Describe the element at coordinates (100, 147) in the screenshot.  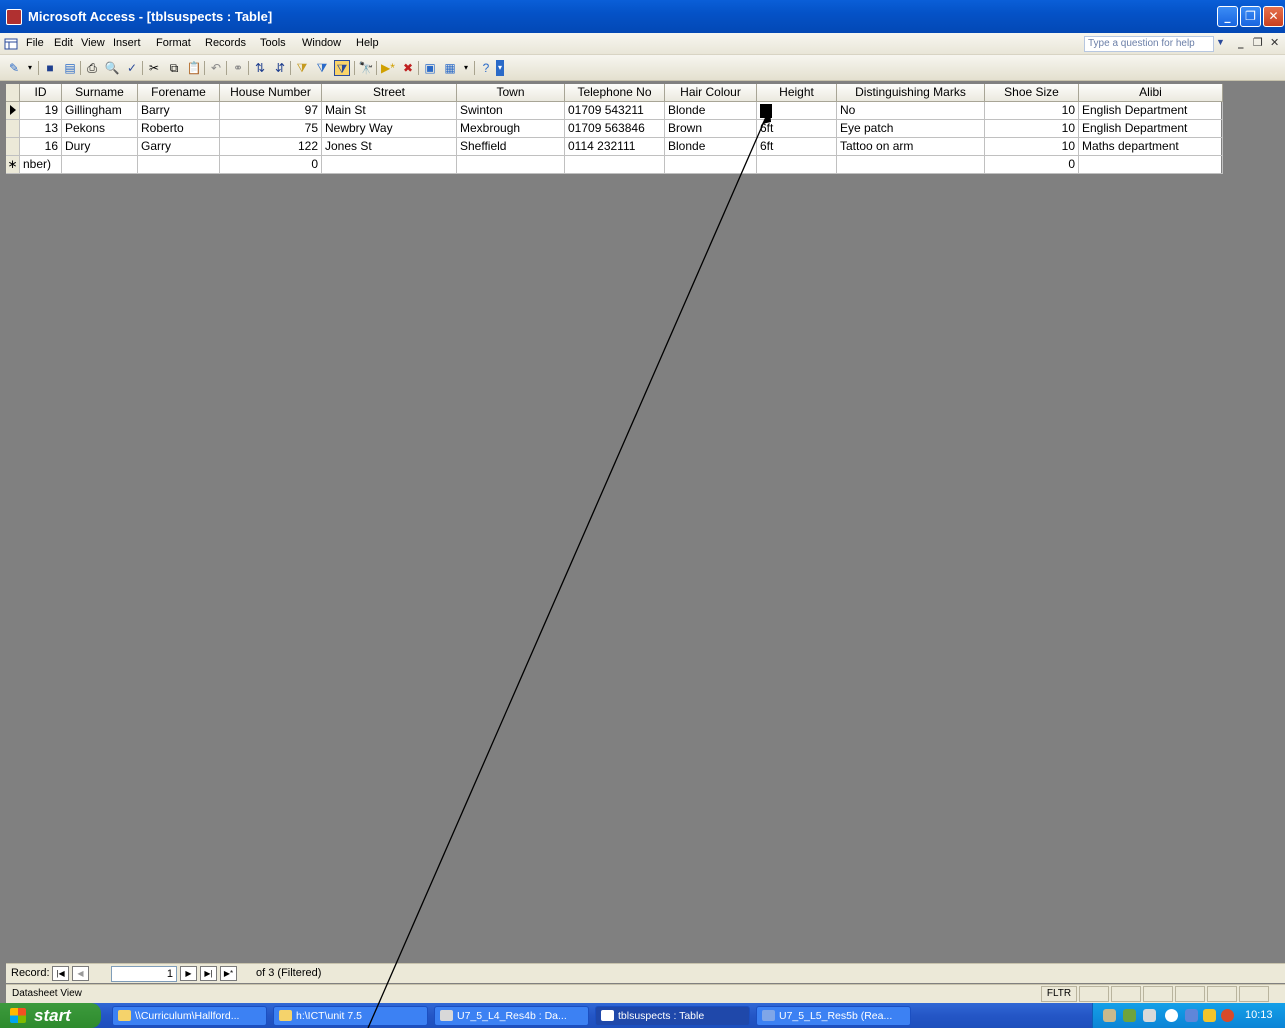
I see `cell-surname: Dury` at that location.